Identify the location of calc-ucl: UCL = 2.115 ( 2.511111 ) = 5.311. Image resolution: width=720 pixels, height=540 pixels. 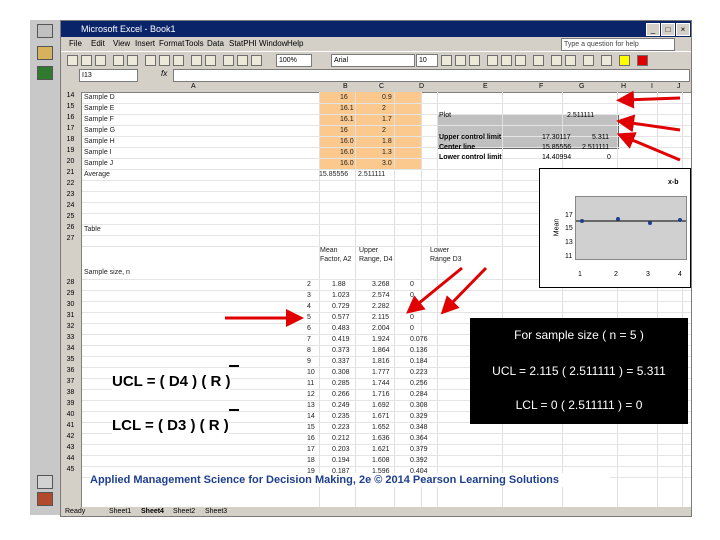
(579, 371).